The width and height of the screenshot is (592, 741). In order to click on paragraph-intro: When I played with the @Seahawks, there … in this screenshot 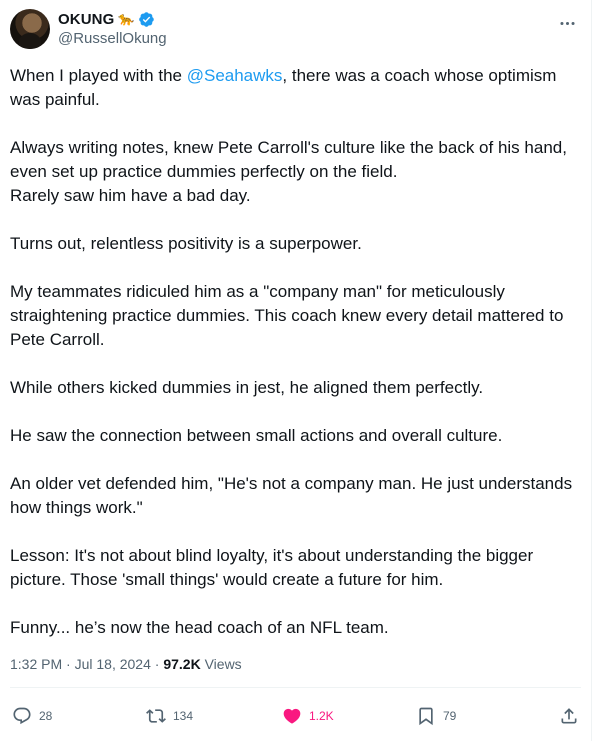, I will do `click(295, 88)`.